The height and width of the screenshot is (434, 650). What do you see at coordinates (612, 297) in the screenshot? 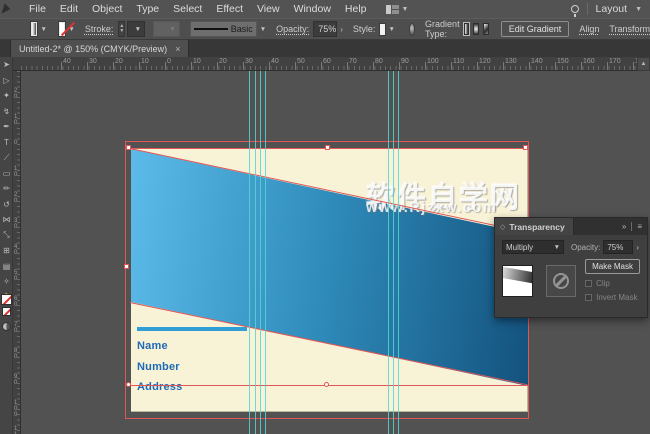
I see `invert-mask-checkbox-row: Invert Mask` at bounding box center [612, 297].